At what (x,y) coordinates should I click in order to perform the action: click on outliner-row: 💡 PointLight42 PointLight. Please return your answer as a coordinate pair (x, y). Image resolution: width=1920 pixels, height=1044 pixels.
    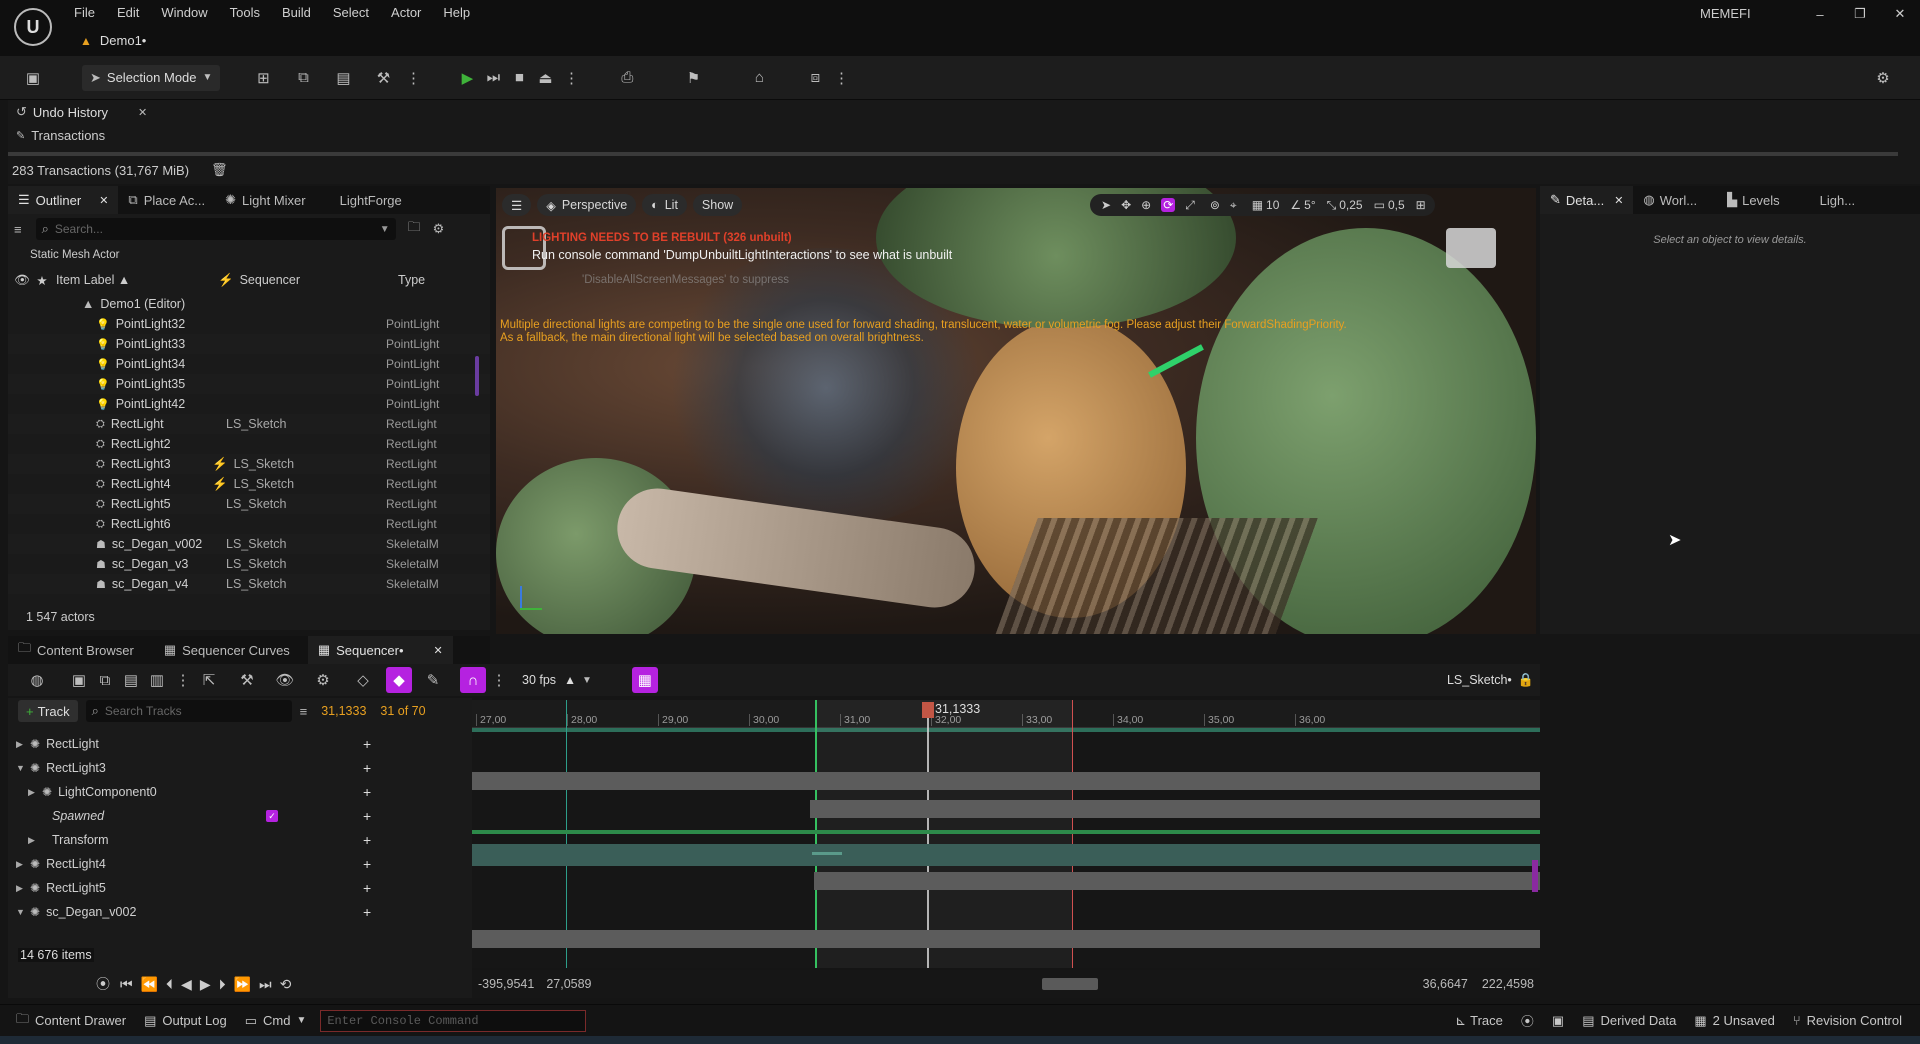
    Looking at the image, I should click on (249, 404).